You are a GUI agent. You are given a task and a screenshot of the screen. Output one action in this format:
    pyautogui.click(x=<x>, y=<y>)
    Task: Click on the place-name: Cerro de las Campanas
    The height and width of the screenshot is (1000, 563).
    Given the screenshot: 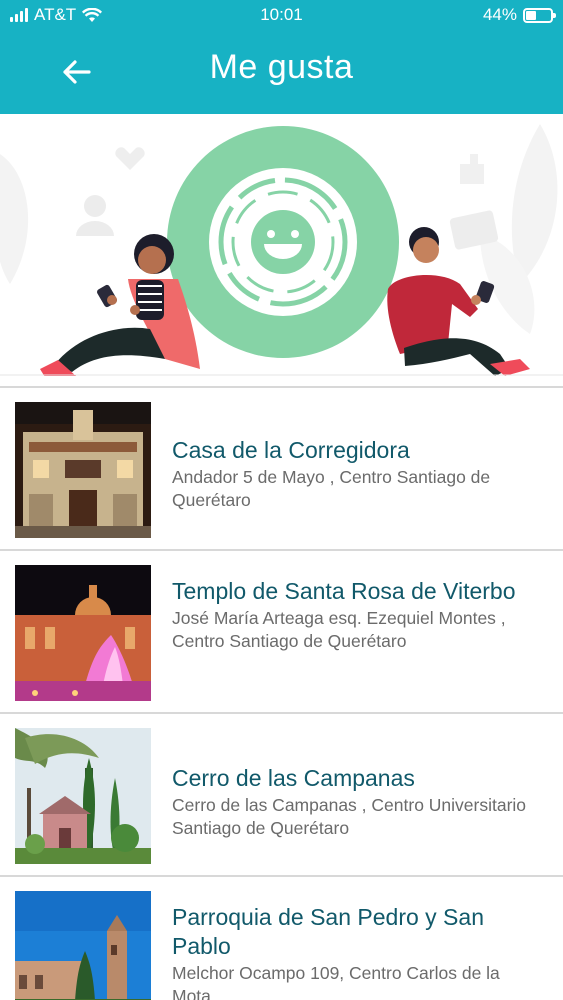 What is the action you would take?
    pyautogui.click(x=293, y=778)
    